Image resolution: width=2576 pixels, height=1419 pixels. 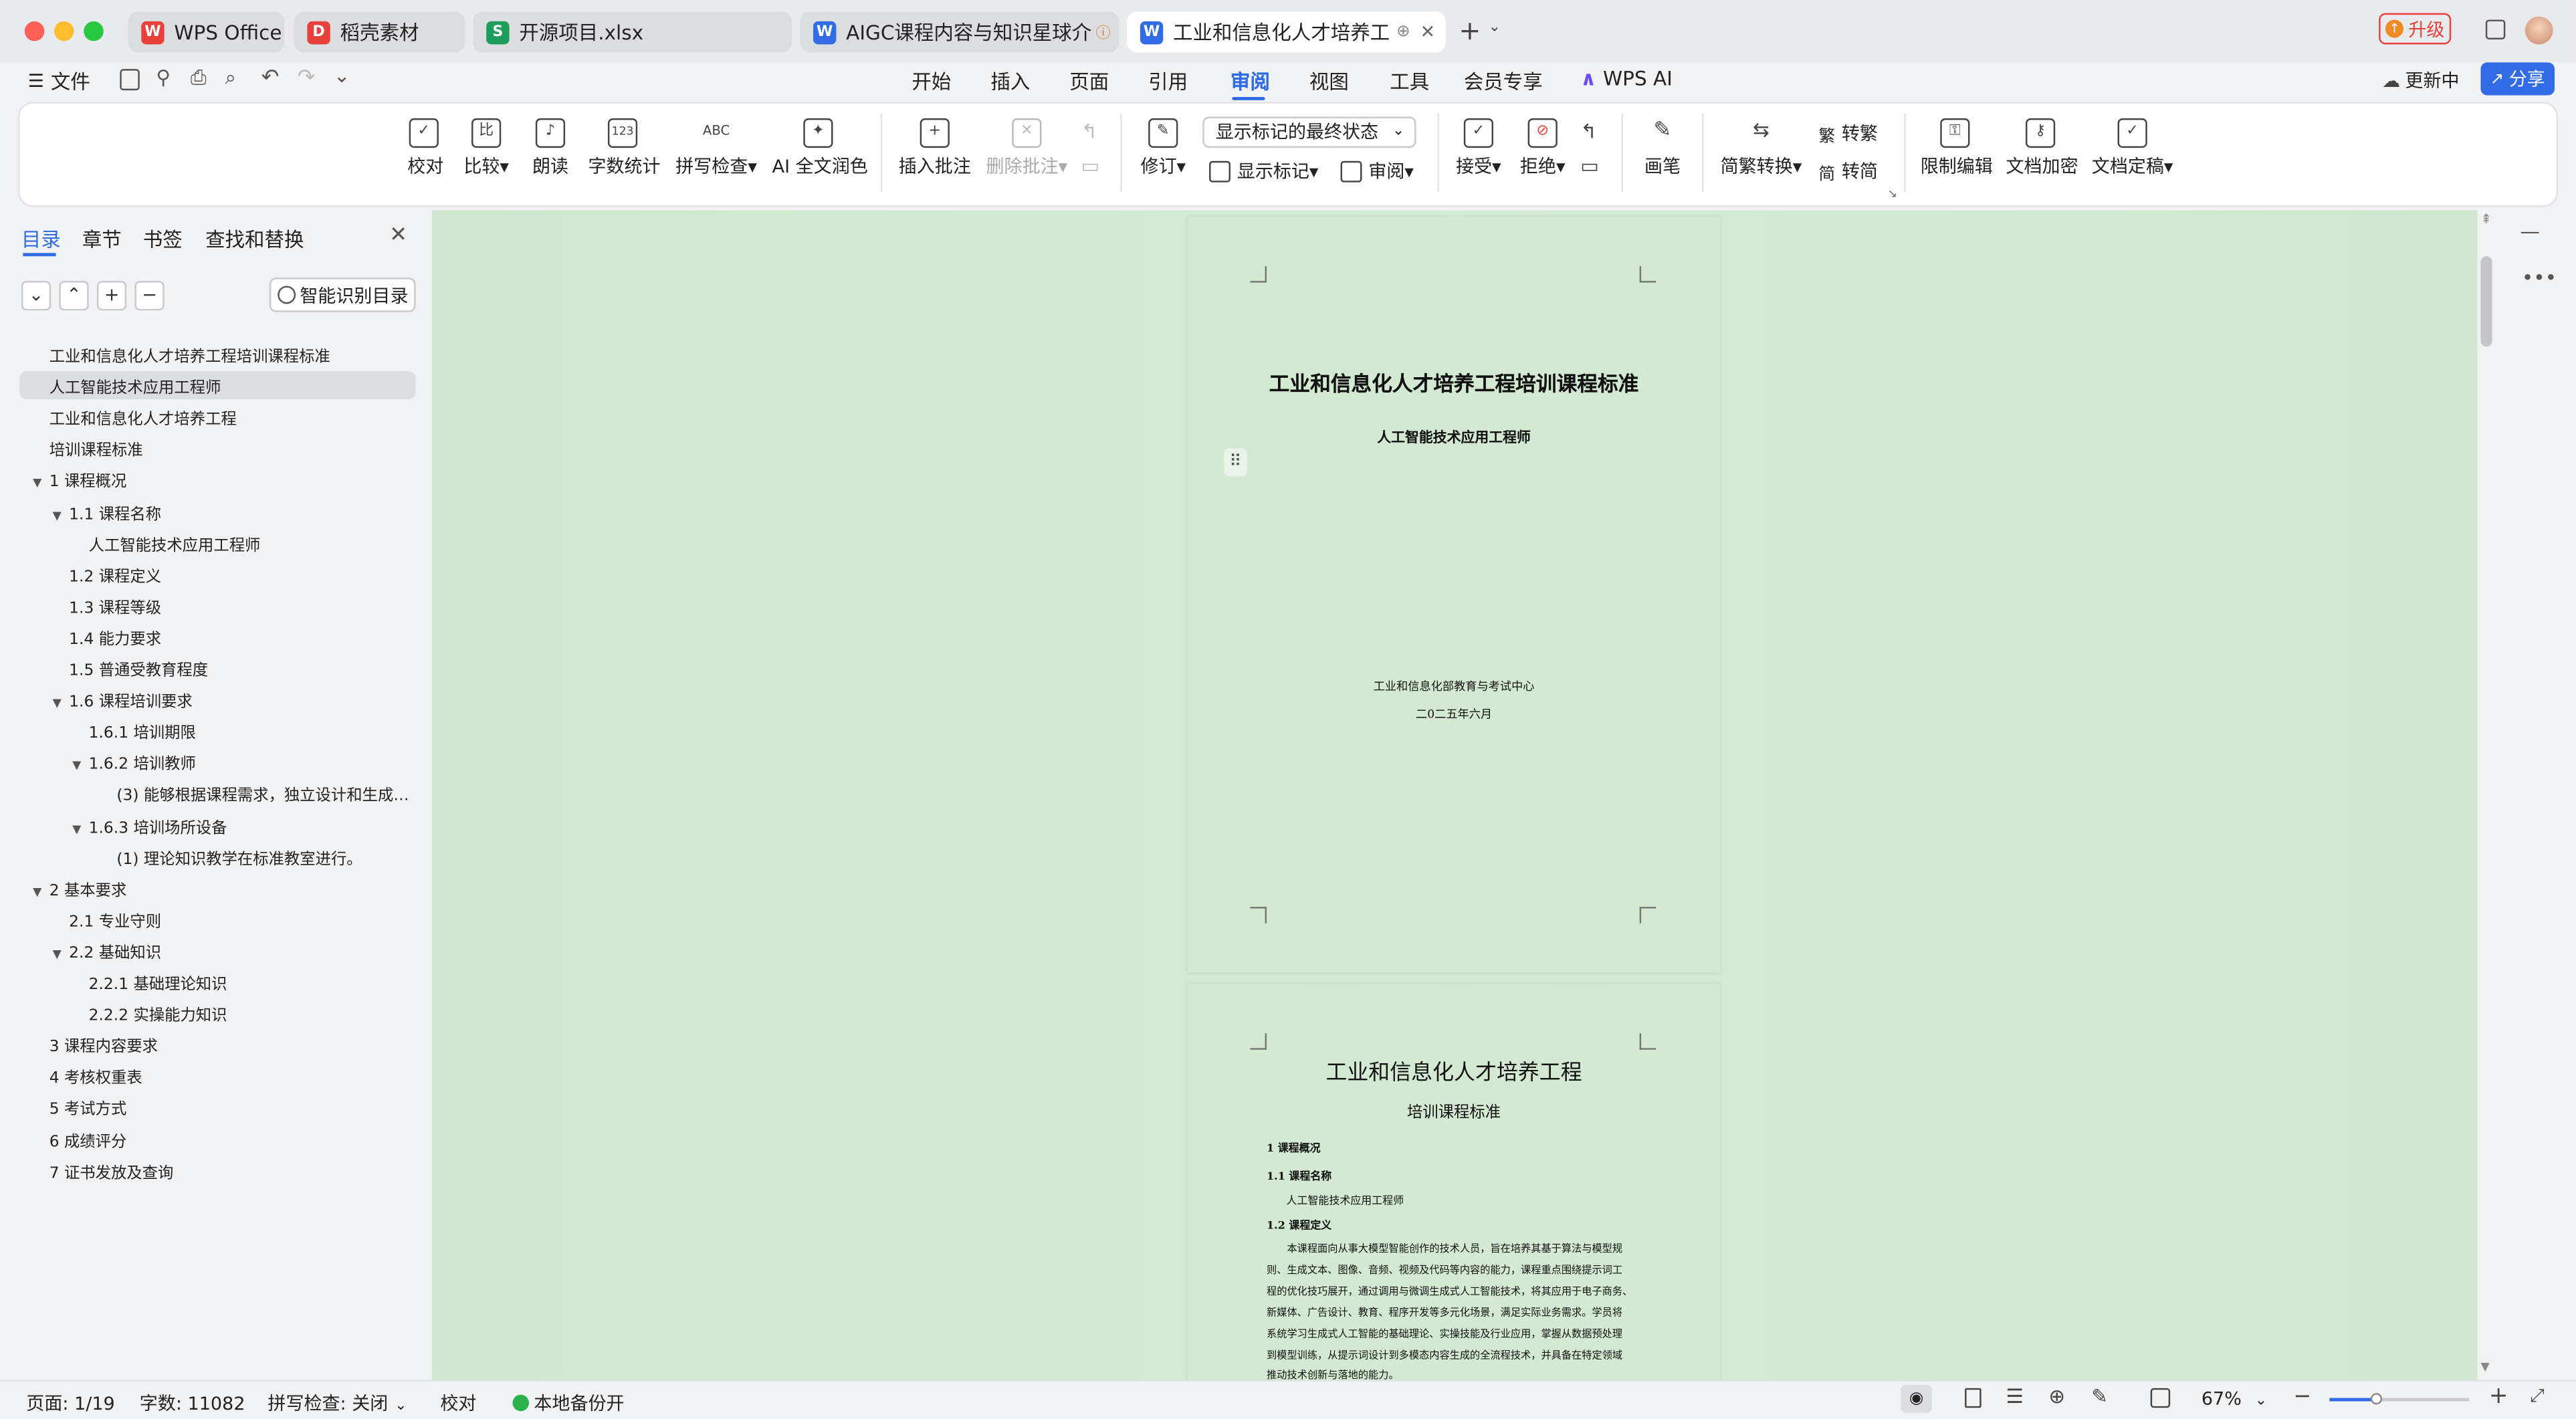 I want to click on ai-polish-button: ✦ AI 全文润色, so click(x=820, y=148).